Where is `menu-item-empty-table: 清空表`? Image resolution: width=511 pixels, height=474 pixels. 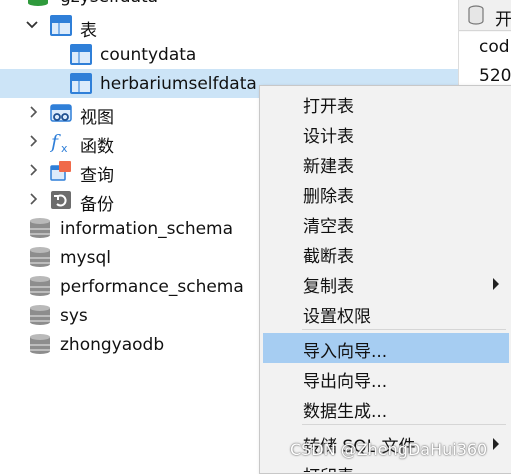 menu-item-empty-table: 清空表 is located at coordinates (386, 223).